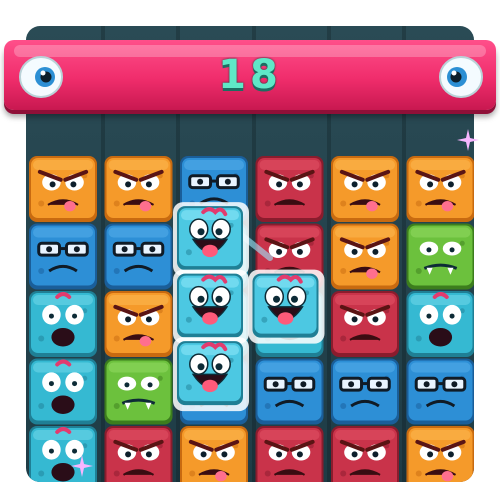 This screenshot has height=500, width=500. Describe the element at coordinates (41, 77) in the screenshot. I see `left-eye-icon` at that location.